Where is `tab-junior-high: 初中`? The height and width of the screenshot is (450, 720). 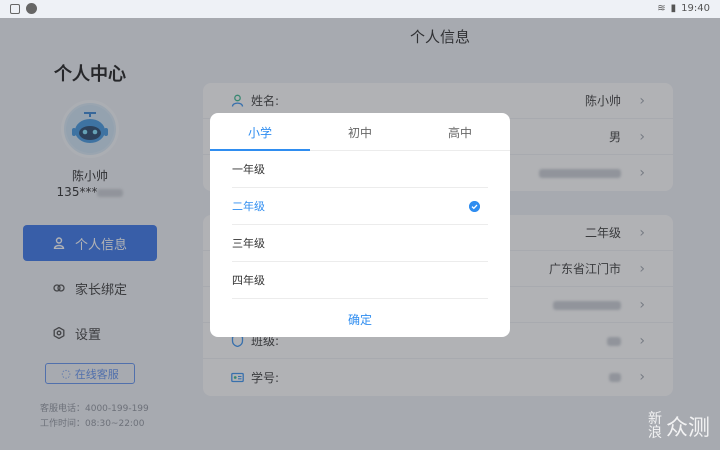 tab-junior-high: 初中 is located at coordinates (360, 132).